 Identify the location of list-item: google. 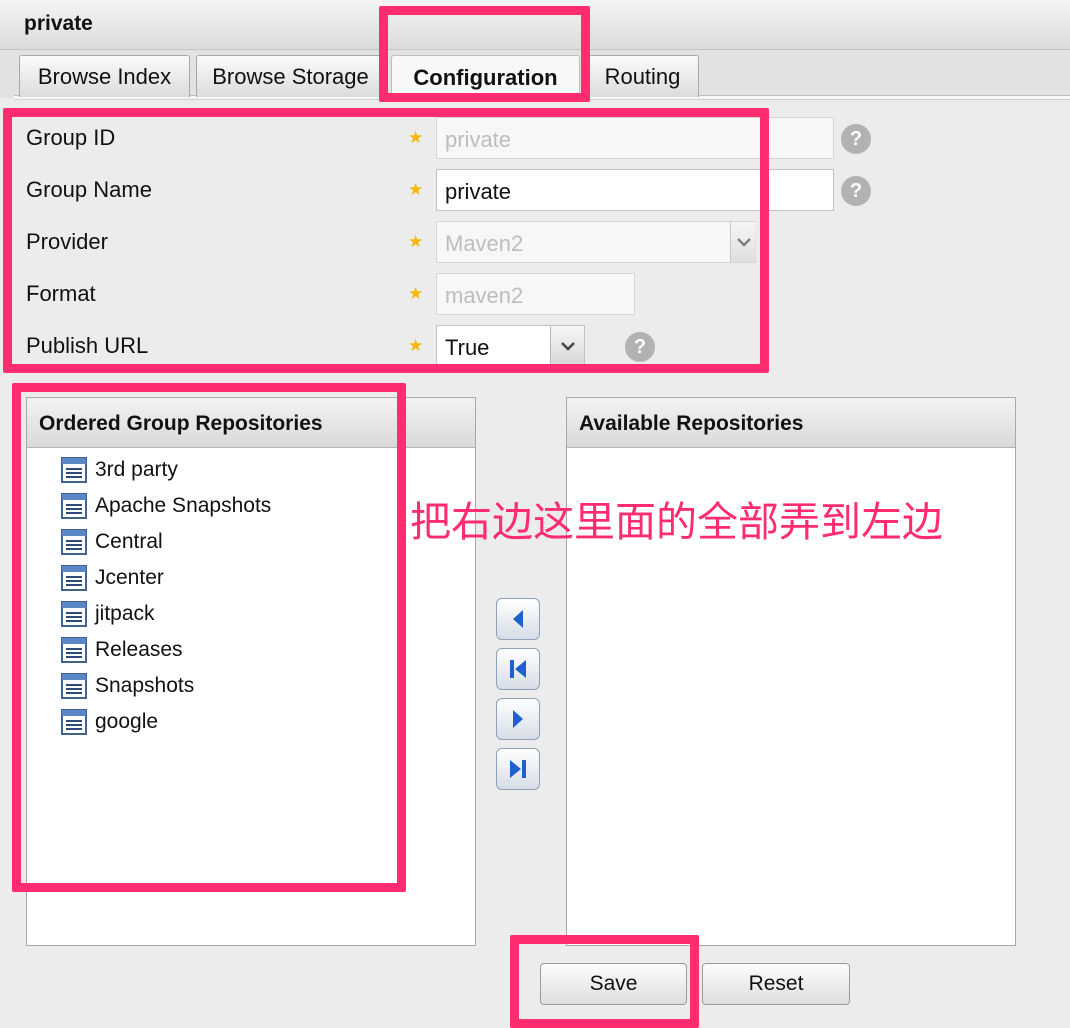
(109, 722).